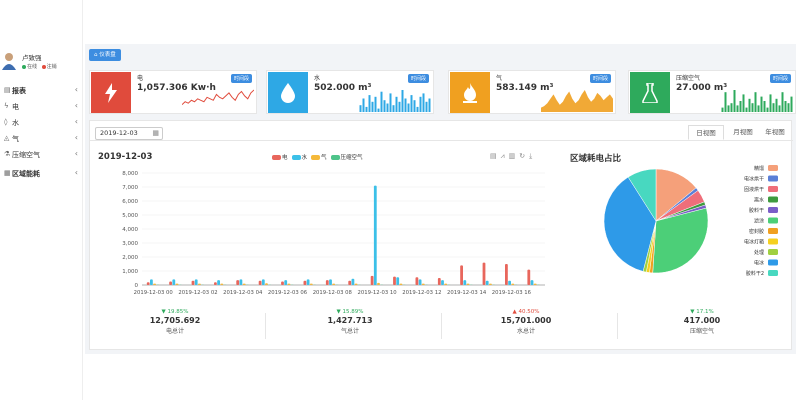  I want to click on sidebar-item-report: ▤ 报表 ‹, so click(41, 91).